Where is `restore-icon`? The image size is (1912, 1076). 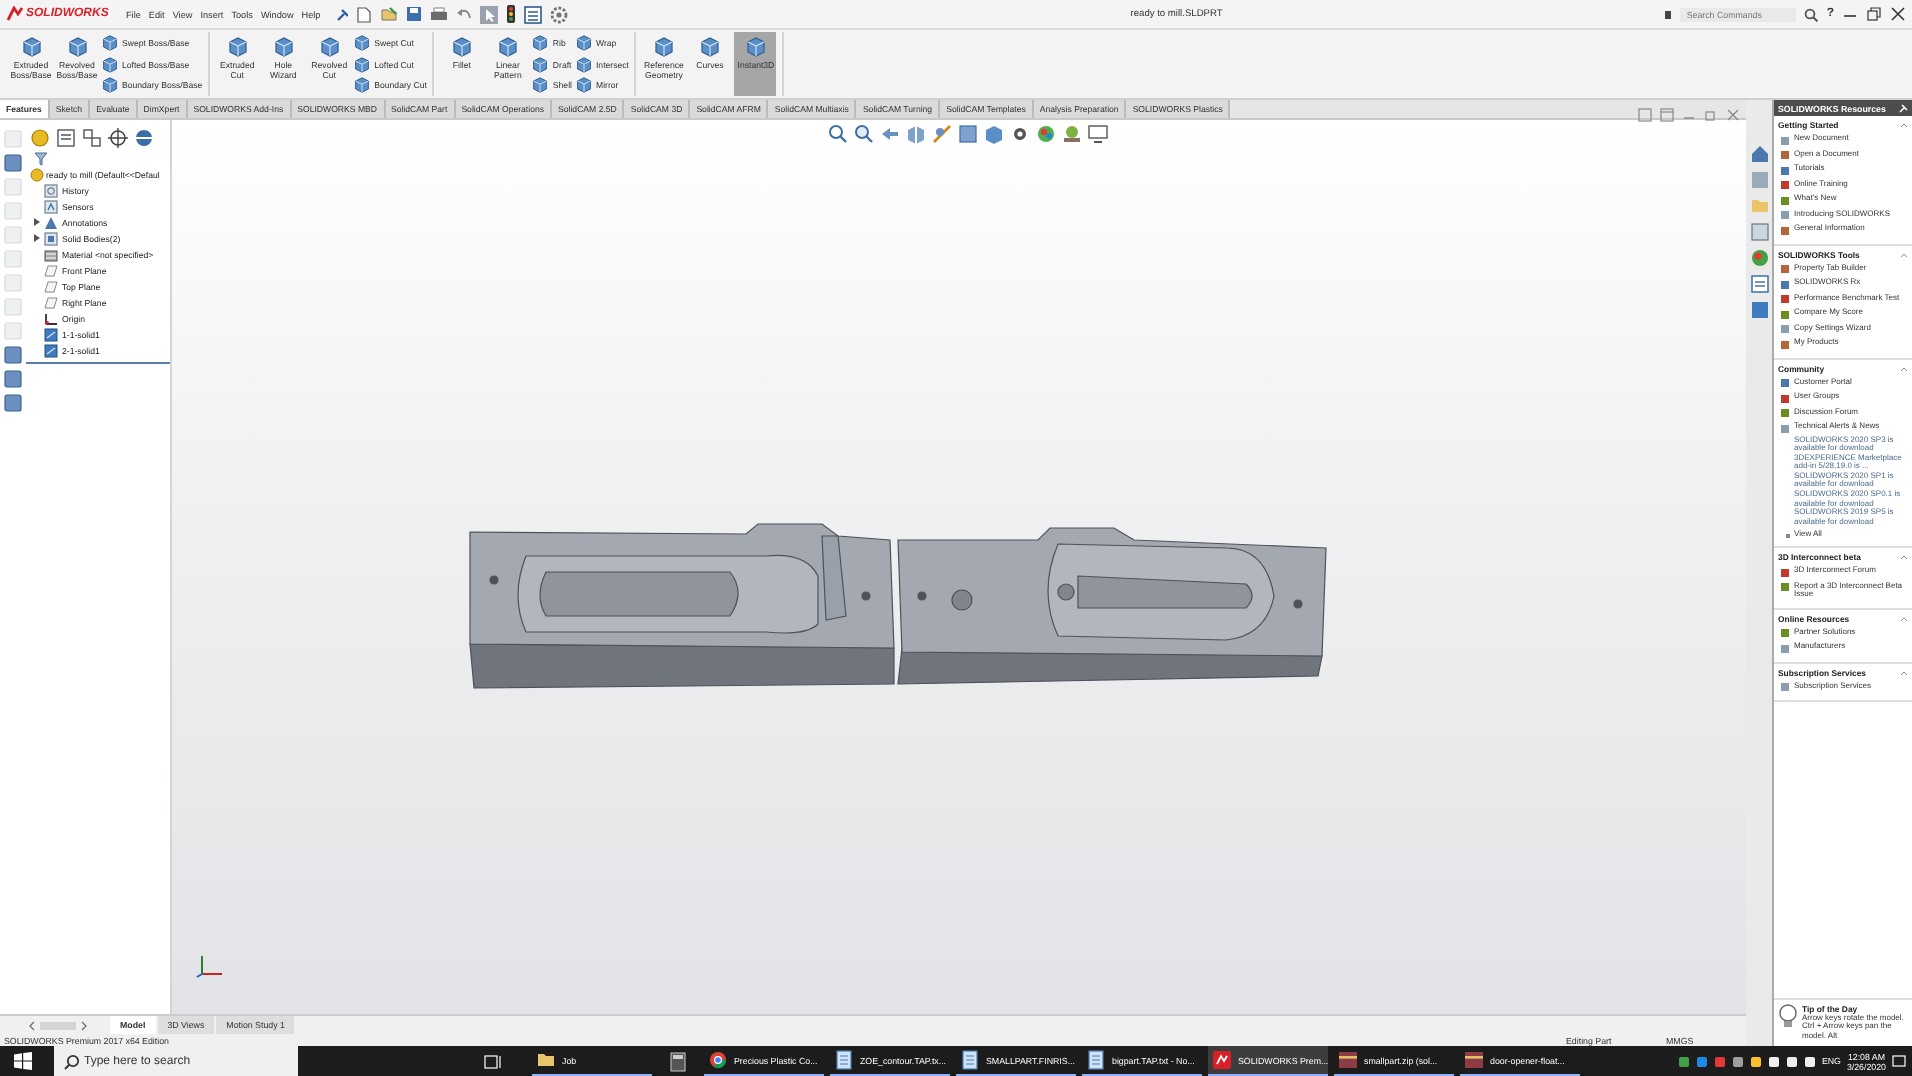 restore-icon is located at coordinates (1874, 14).